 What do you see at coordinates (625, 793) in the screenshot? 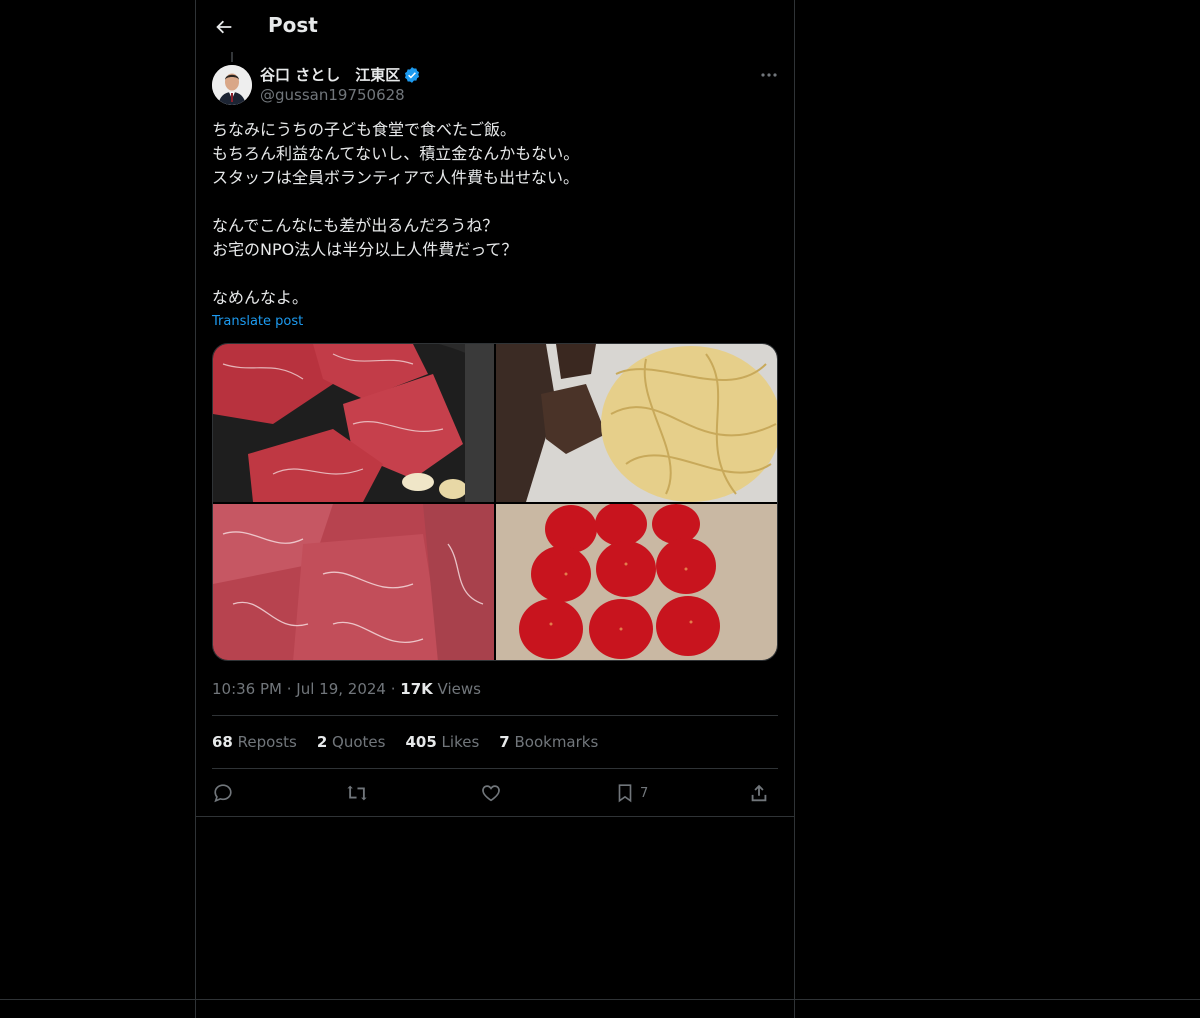
I see `bookmark-icon` at bounding box center [625, 793].